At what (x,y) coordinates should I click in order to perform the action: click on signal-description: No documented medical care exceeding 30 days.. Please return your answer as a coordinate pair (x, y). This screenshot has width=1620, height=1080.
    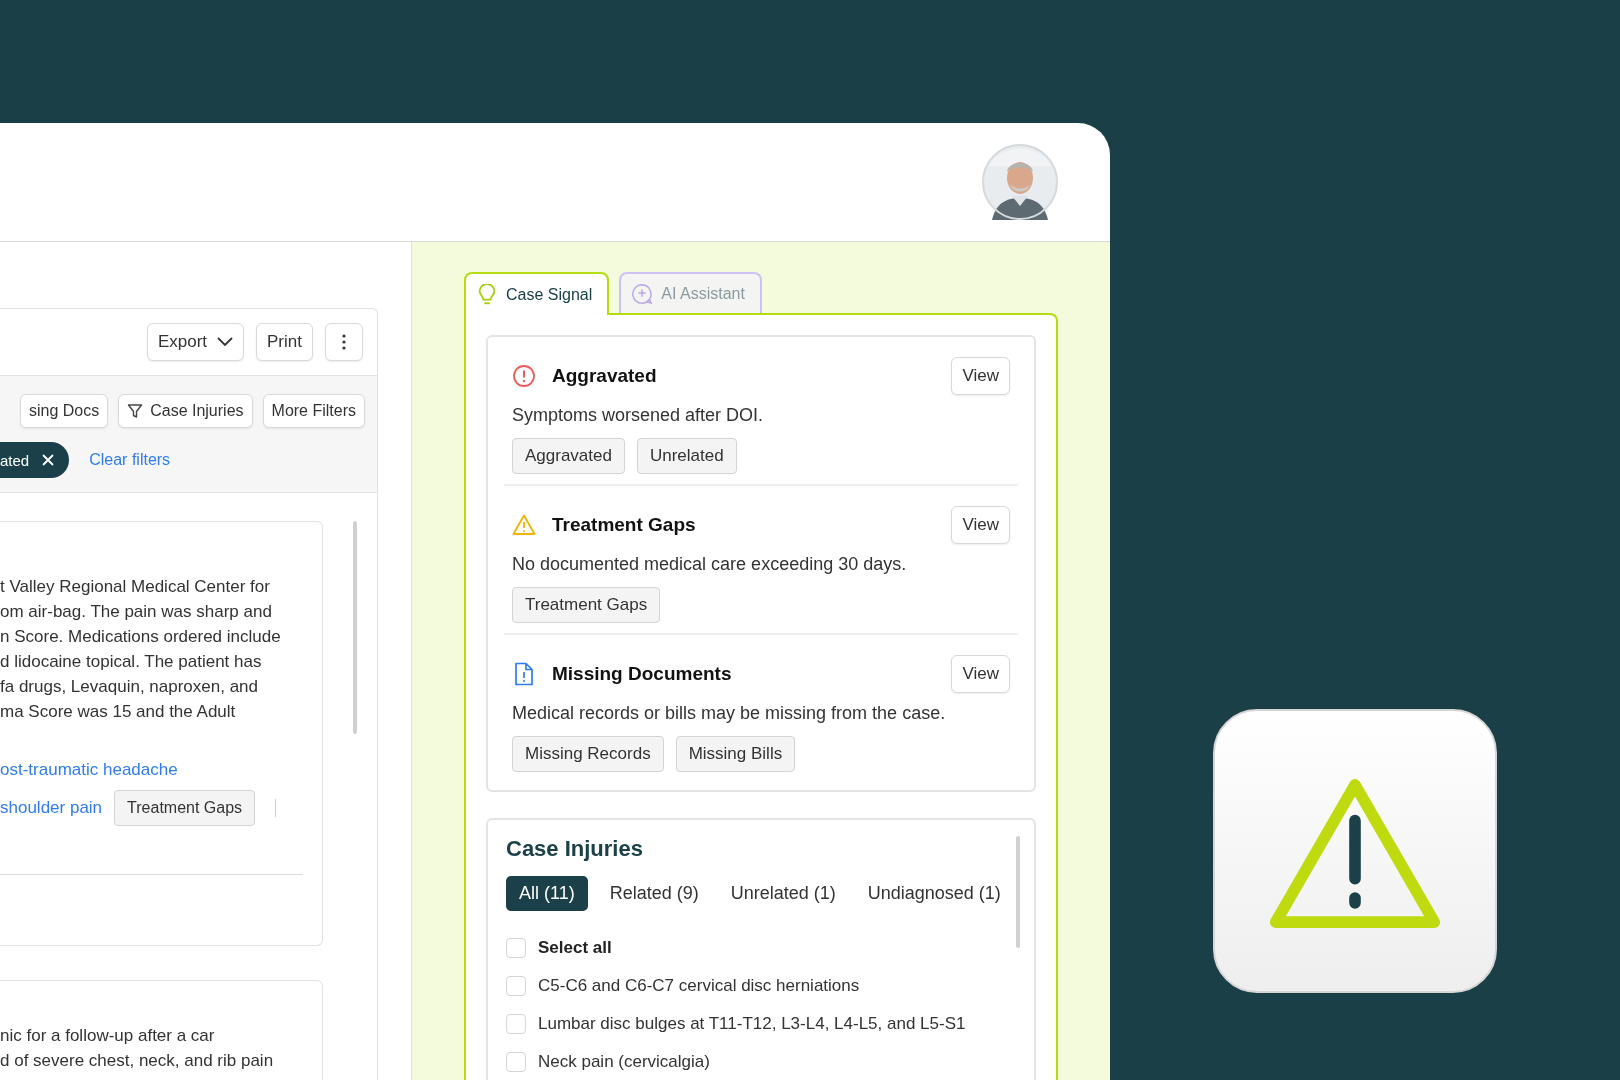
    Looking at the image, I should click on (710, 564).